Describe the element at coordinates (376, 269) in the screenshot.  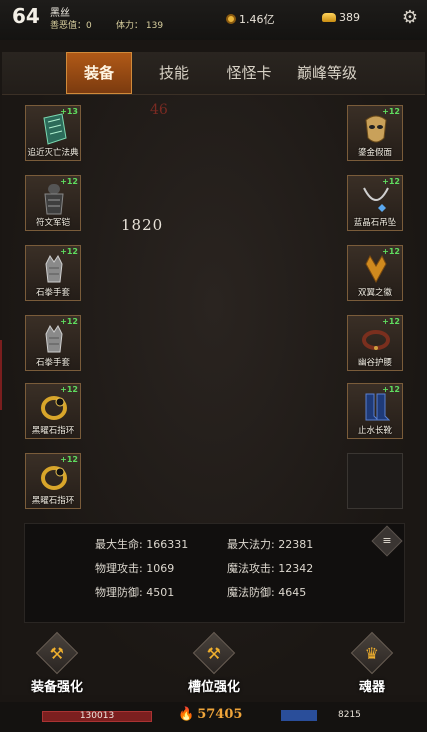
I see `wings-emblem-icon` at that location.